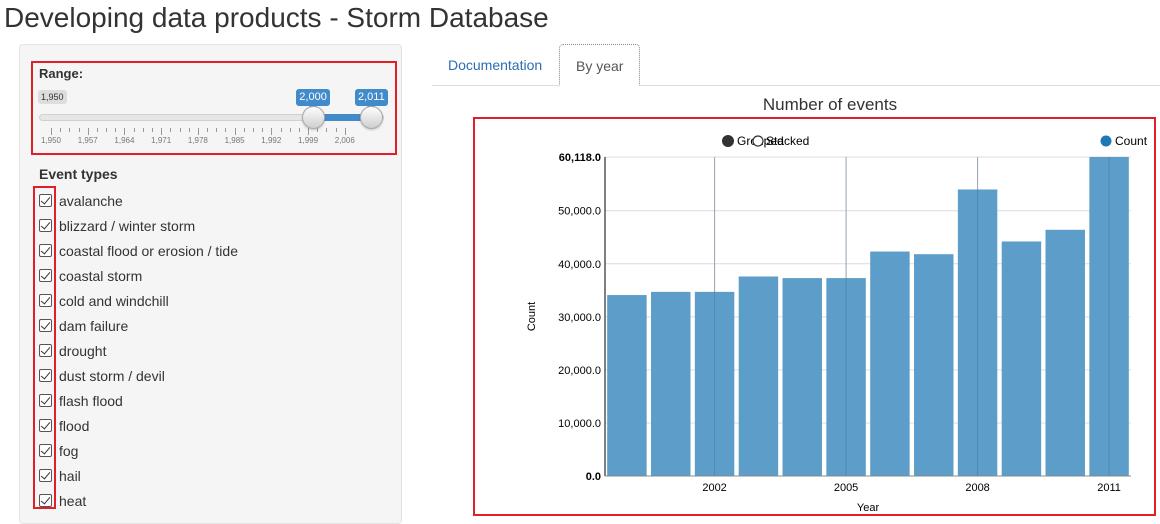  Describe the element at coordinates (94, 325) in the screenshot. I see `event-type-label: dam failure` at that location.